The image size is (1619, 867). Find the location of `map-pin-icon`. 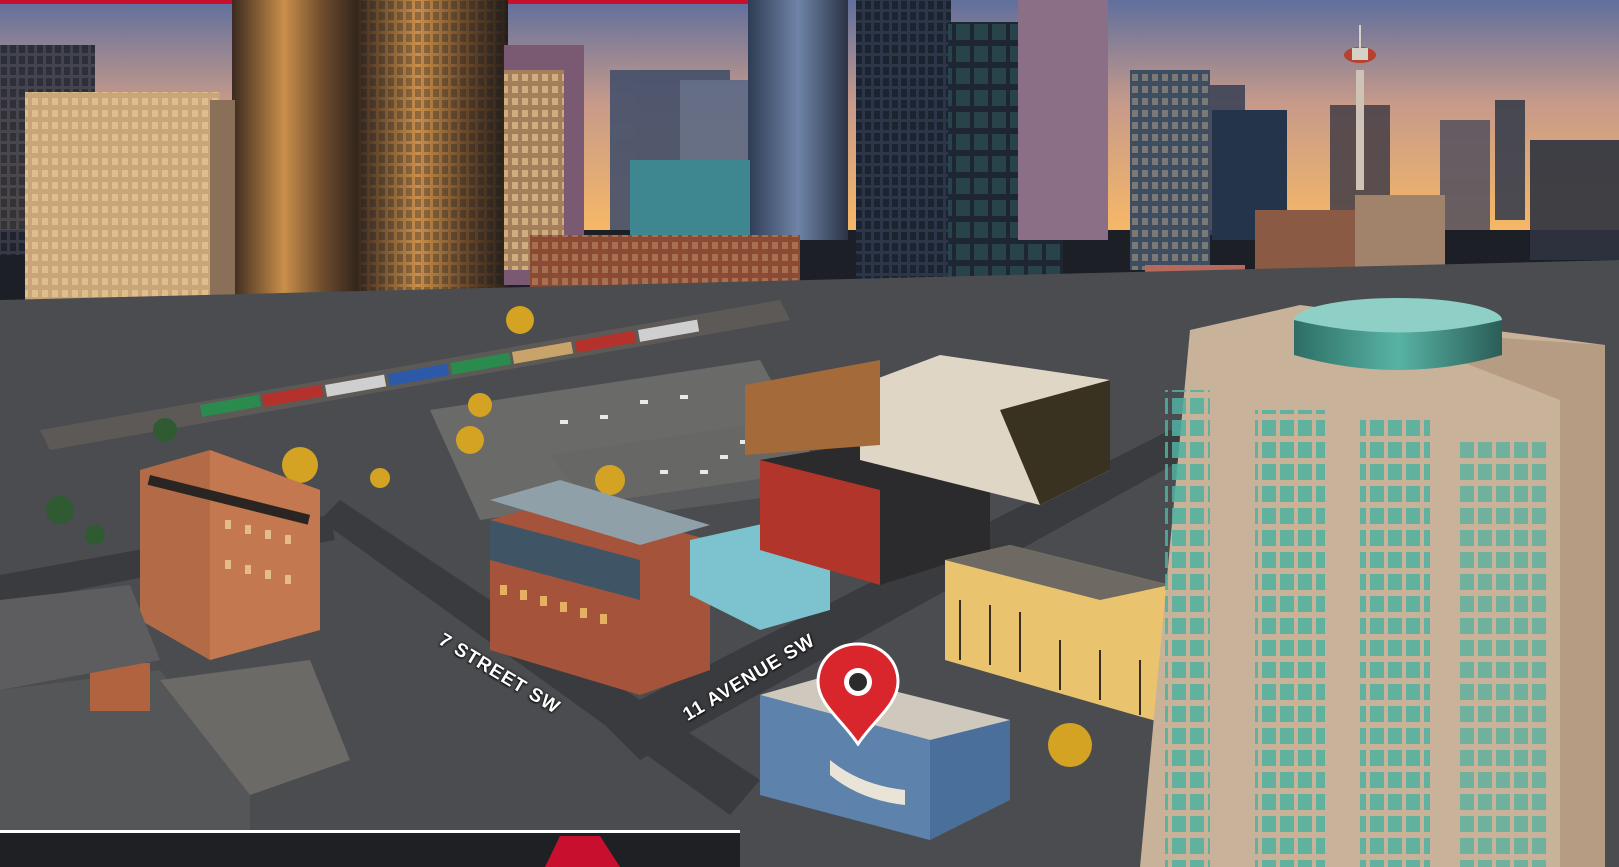

map-pin-icon is located at coordinates (858, 694).